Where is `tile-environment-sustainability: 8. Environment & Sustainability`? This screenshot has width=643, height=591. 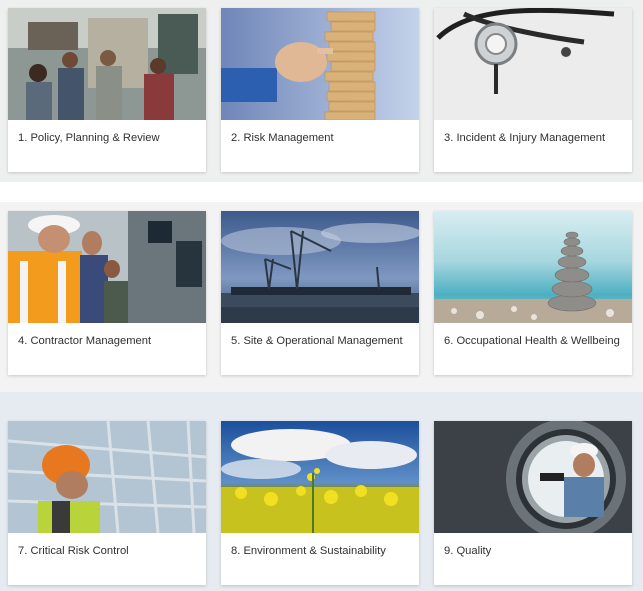 tile-environment-sustainability: 8. Environment & Sustainability is located at coordinates (320, 503).